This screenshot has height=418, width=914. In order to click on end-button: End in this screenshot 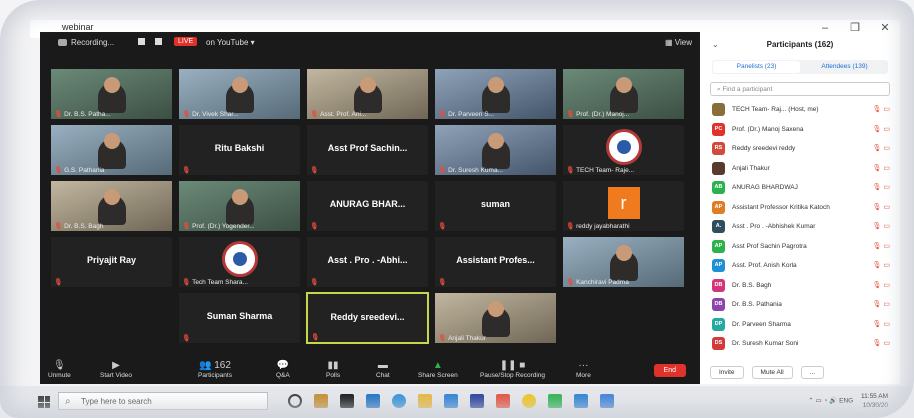, I will do `click(669, 370)`.